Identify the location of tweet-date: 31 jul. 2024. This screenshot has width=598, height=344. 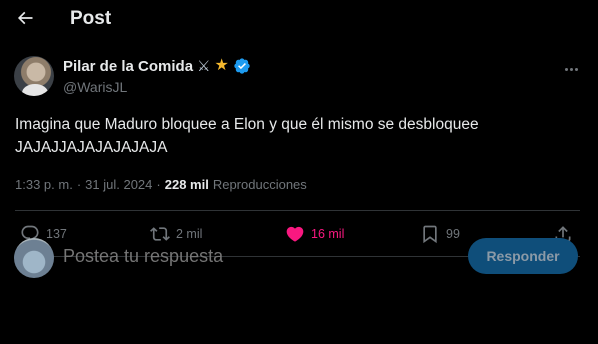
(118, 184).